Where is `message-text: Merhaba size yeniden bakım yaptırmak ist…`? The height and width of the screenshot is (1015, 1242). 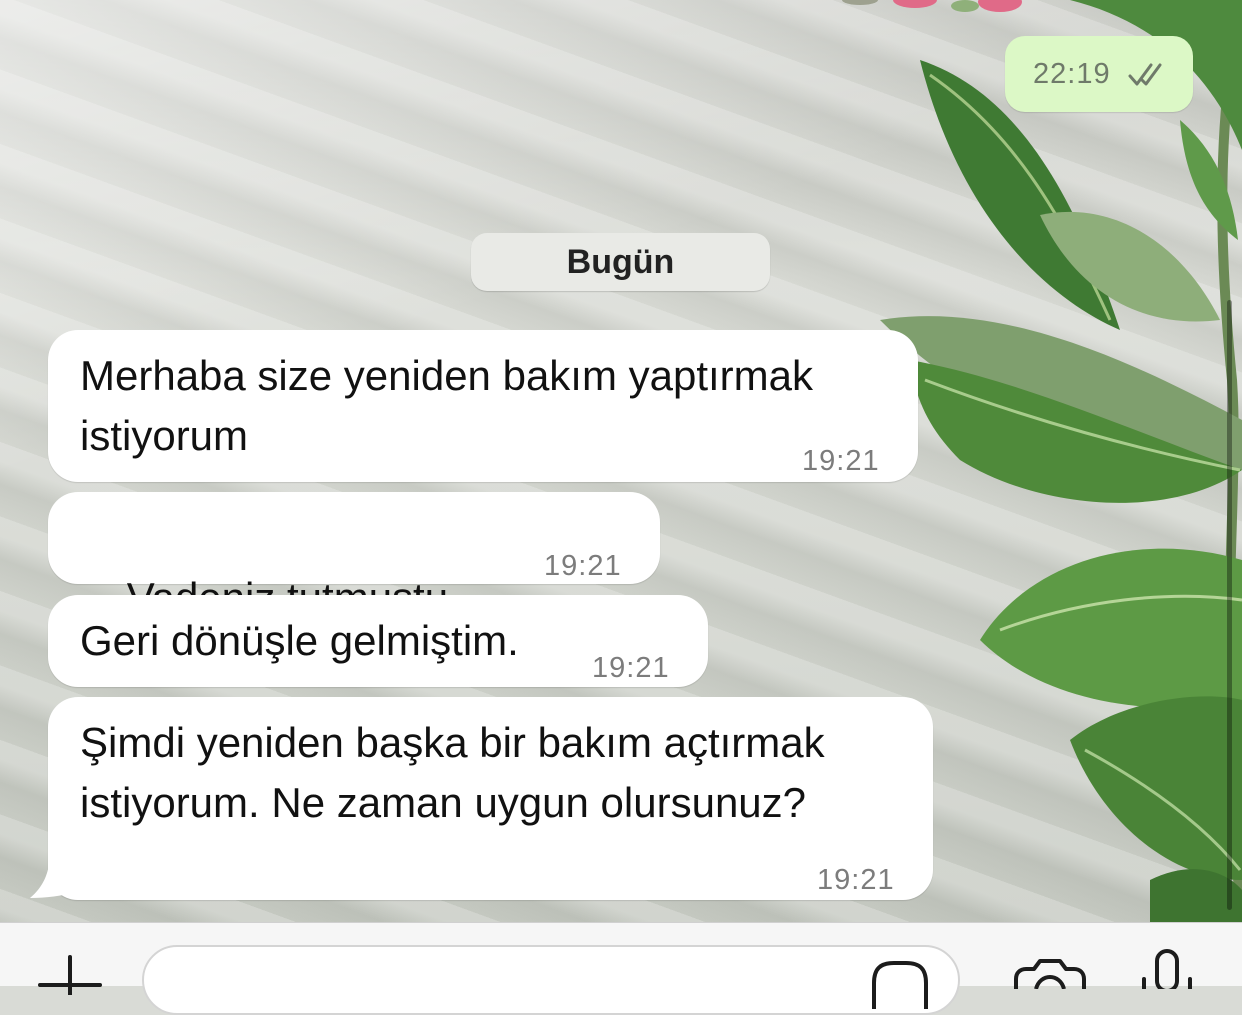 message-text: Merhaba size yeniden bakım yaptırmak ist… is located at coordinates (447, 405).